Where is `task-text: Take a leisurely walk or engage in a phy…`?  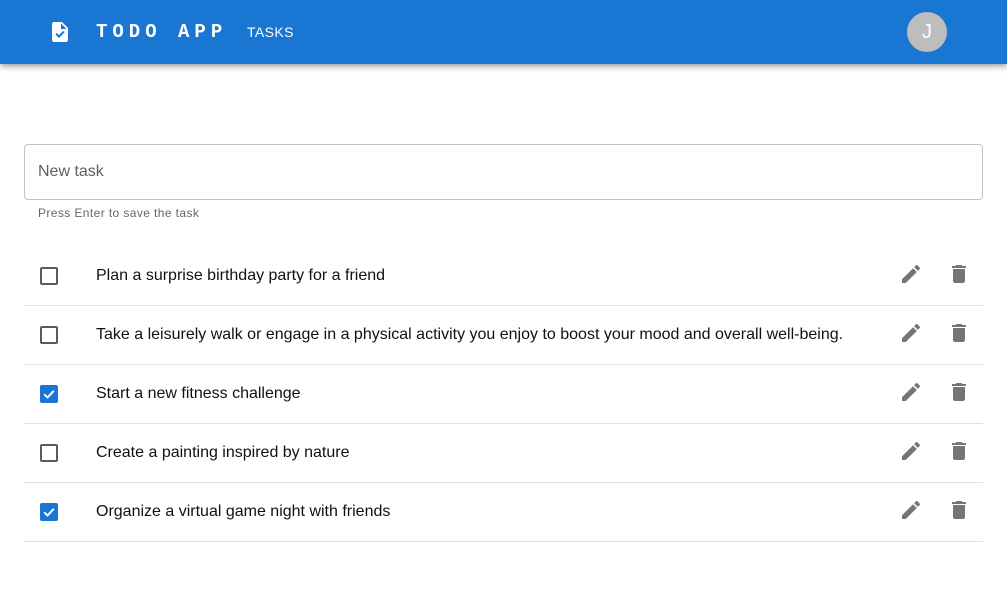
task-text: Take a leisurely walk or engage in a phy… is located at coordinates (470, 334).